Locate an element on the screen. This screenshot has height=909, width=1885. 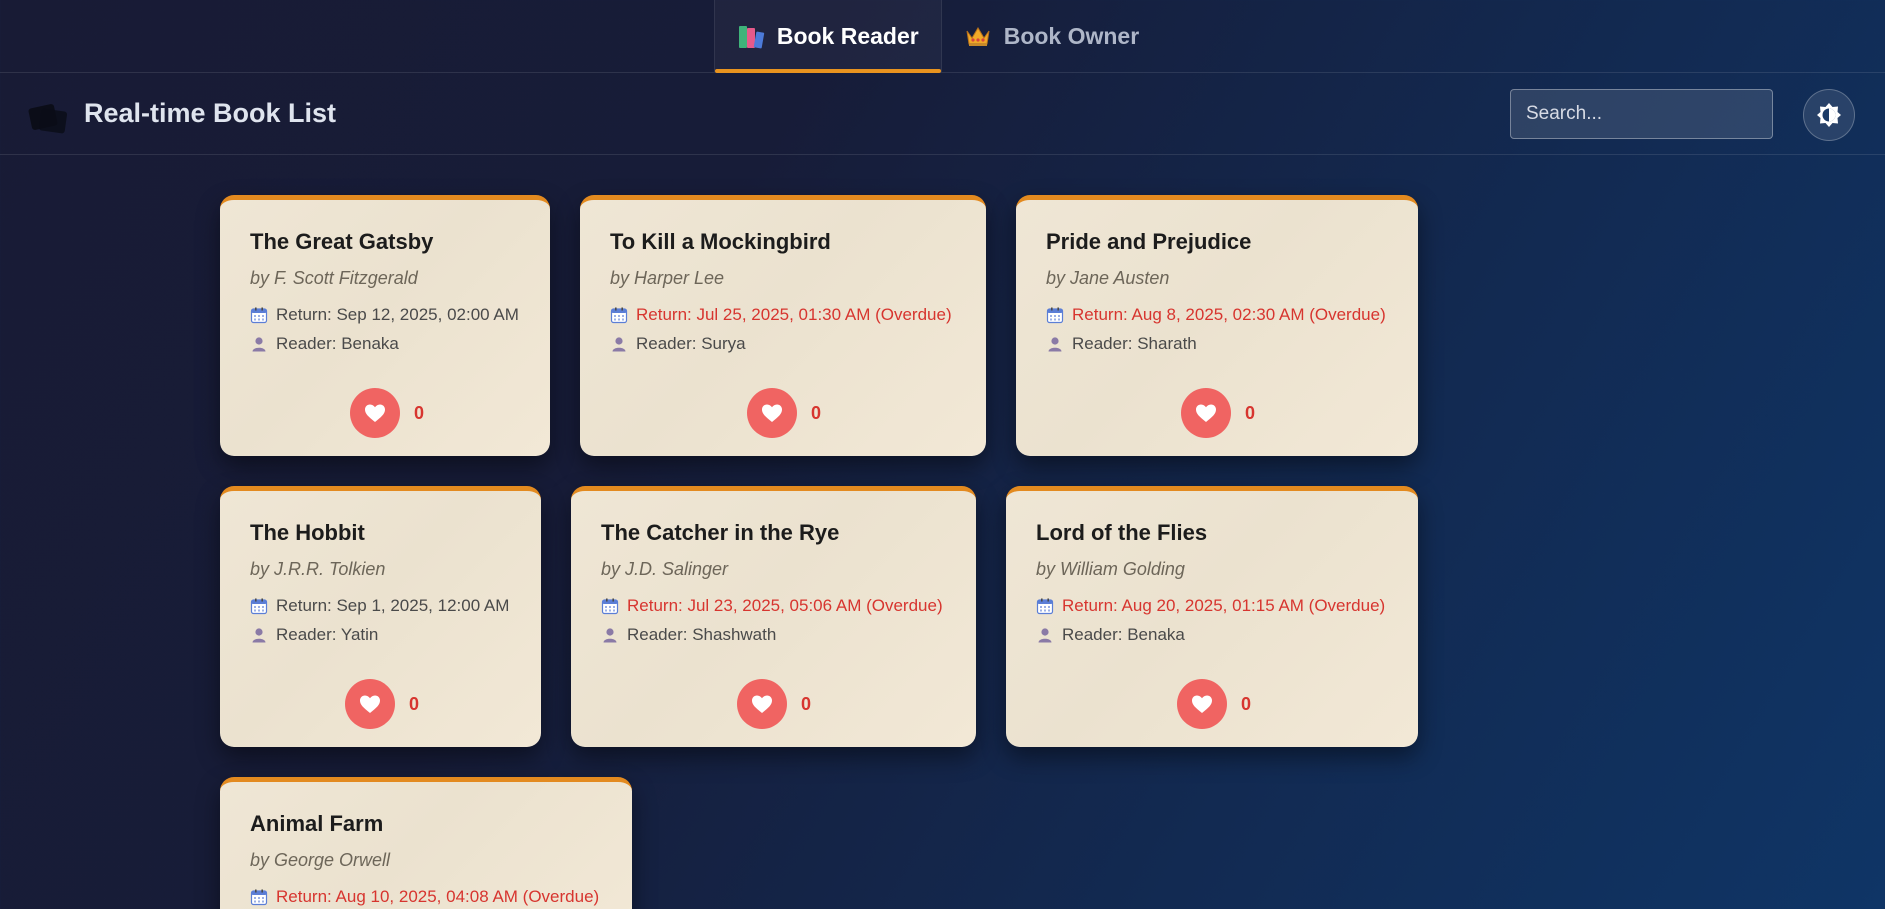
brightness-icon is located at coordinates (1829, 115).